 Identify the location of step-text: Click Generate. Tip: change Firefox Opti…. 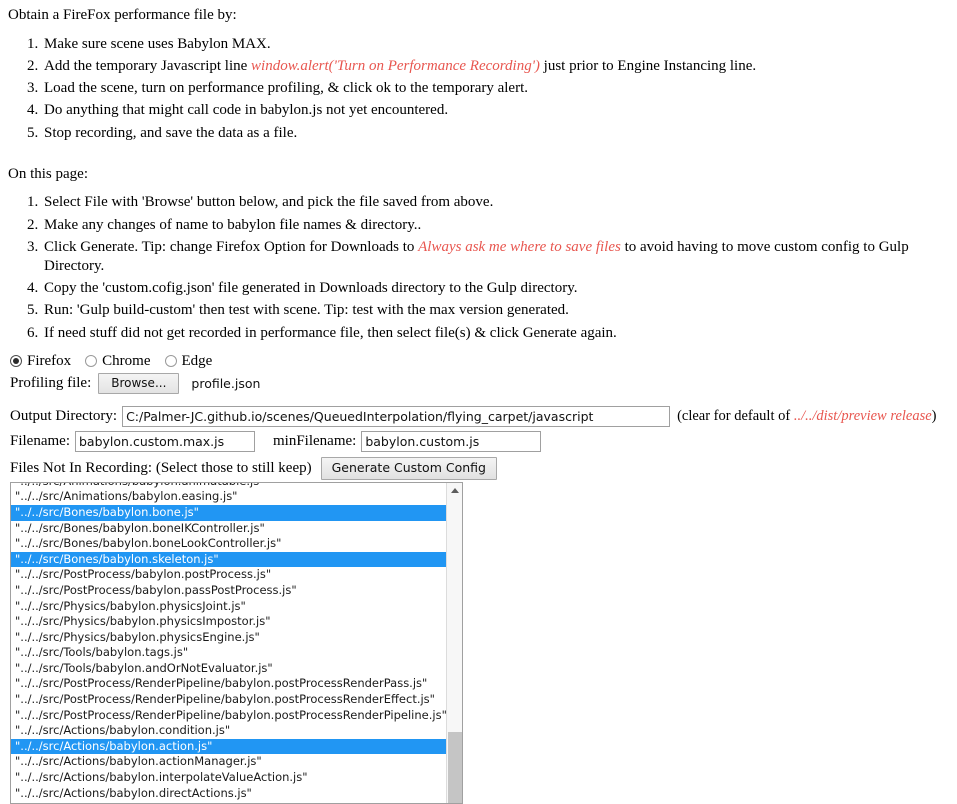
(231, 246).